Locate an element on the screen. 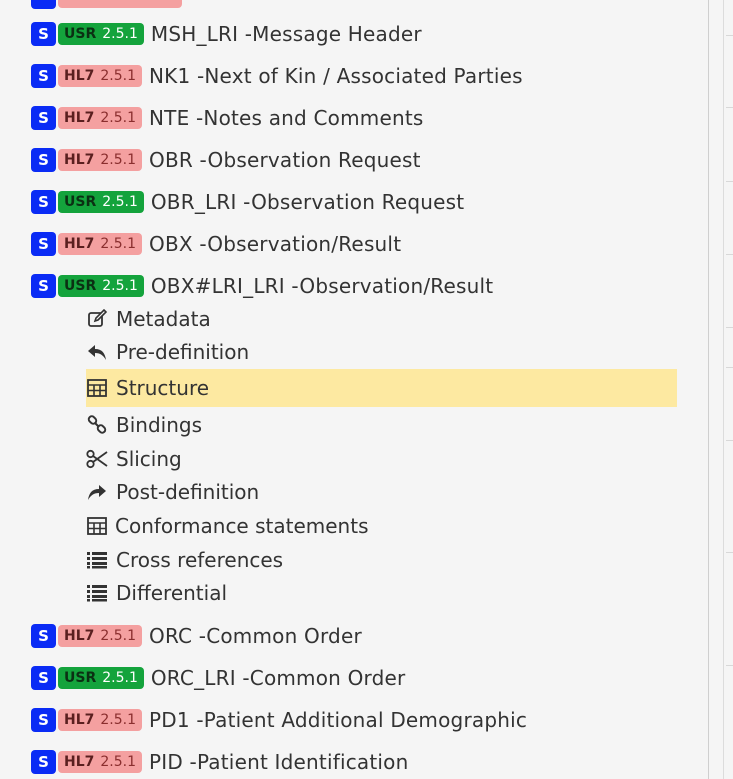 This screenshot has height=779, width=733. tree-row-obx: S HL7 2.5.1 OBX -Observation/Result is located at coordinates (216, 244).